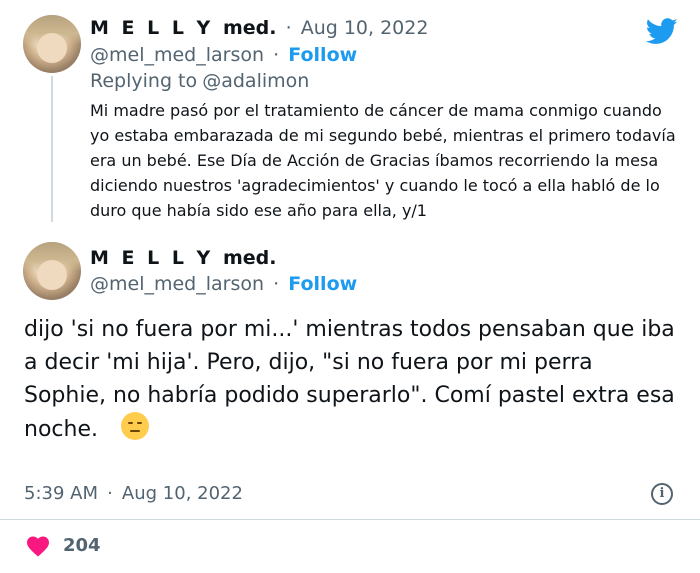 The height and width of the screenshot is (573, 700). What do you see at coordinates (199, 81) in the screenshot?
I see `replying-to: Replying to @adalimon` at bounding box center [199, 81].